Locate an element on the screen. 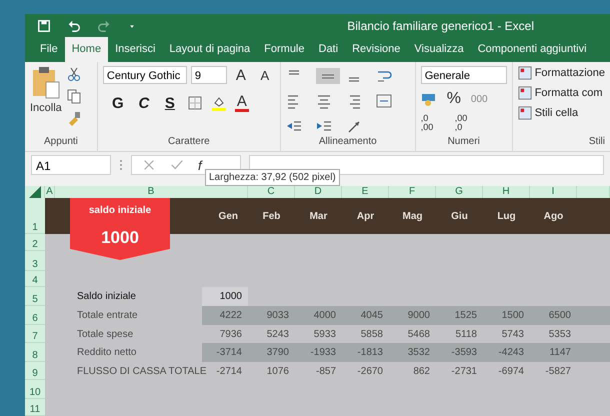  value-cell-text: 5468 is located at coordinates (418, 335).